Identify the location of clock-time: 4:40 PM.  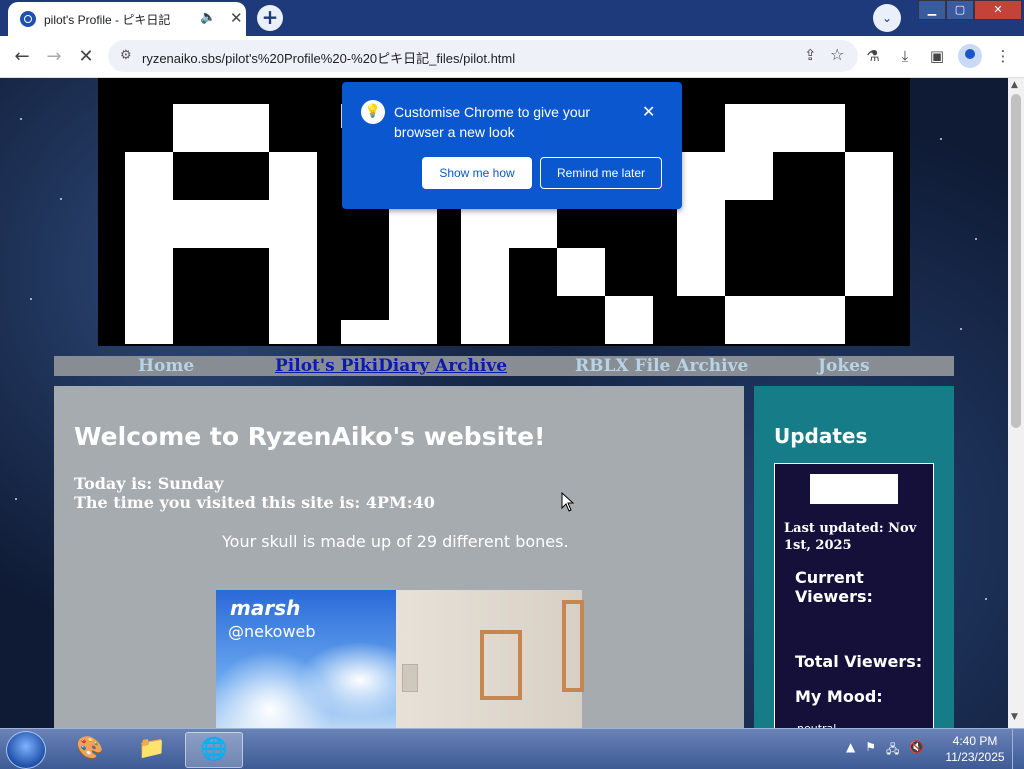
(975, 741).